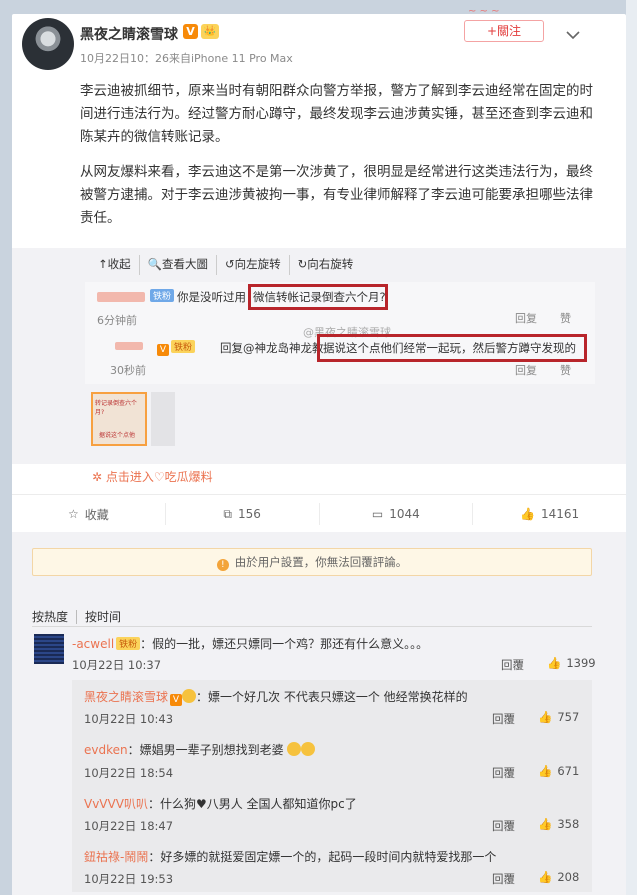  What do you see at coordinates (117, 665) in the screenshot?
I see `comment-time: 10月22日 10:37` at bounding box center [117, 665].